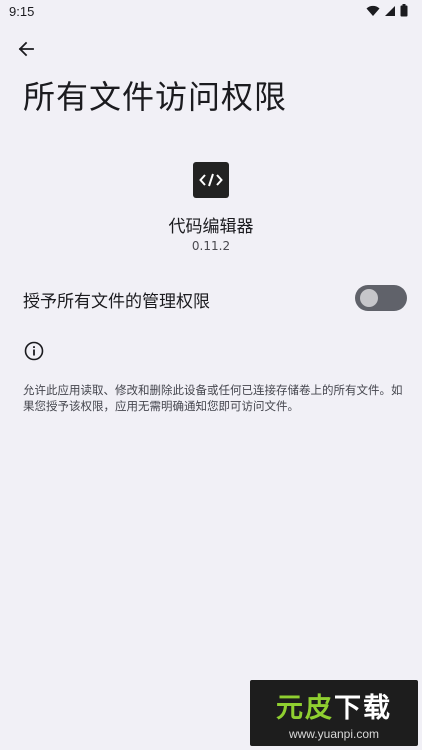 This screenshot has width=422, height=750. What do you see at coordinates (22, 11) in the screenshot?
I see `status-time: 9:15` at bounding box center [22, 11].